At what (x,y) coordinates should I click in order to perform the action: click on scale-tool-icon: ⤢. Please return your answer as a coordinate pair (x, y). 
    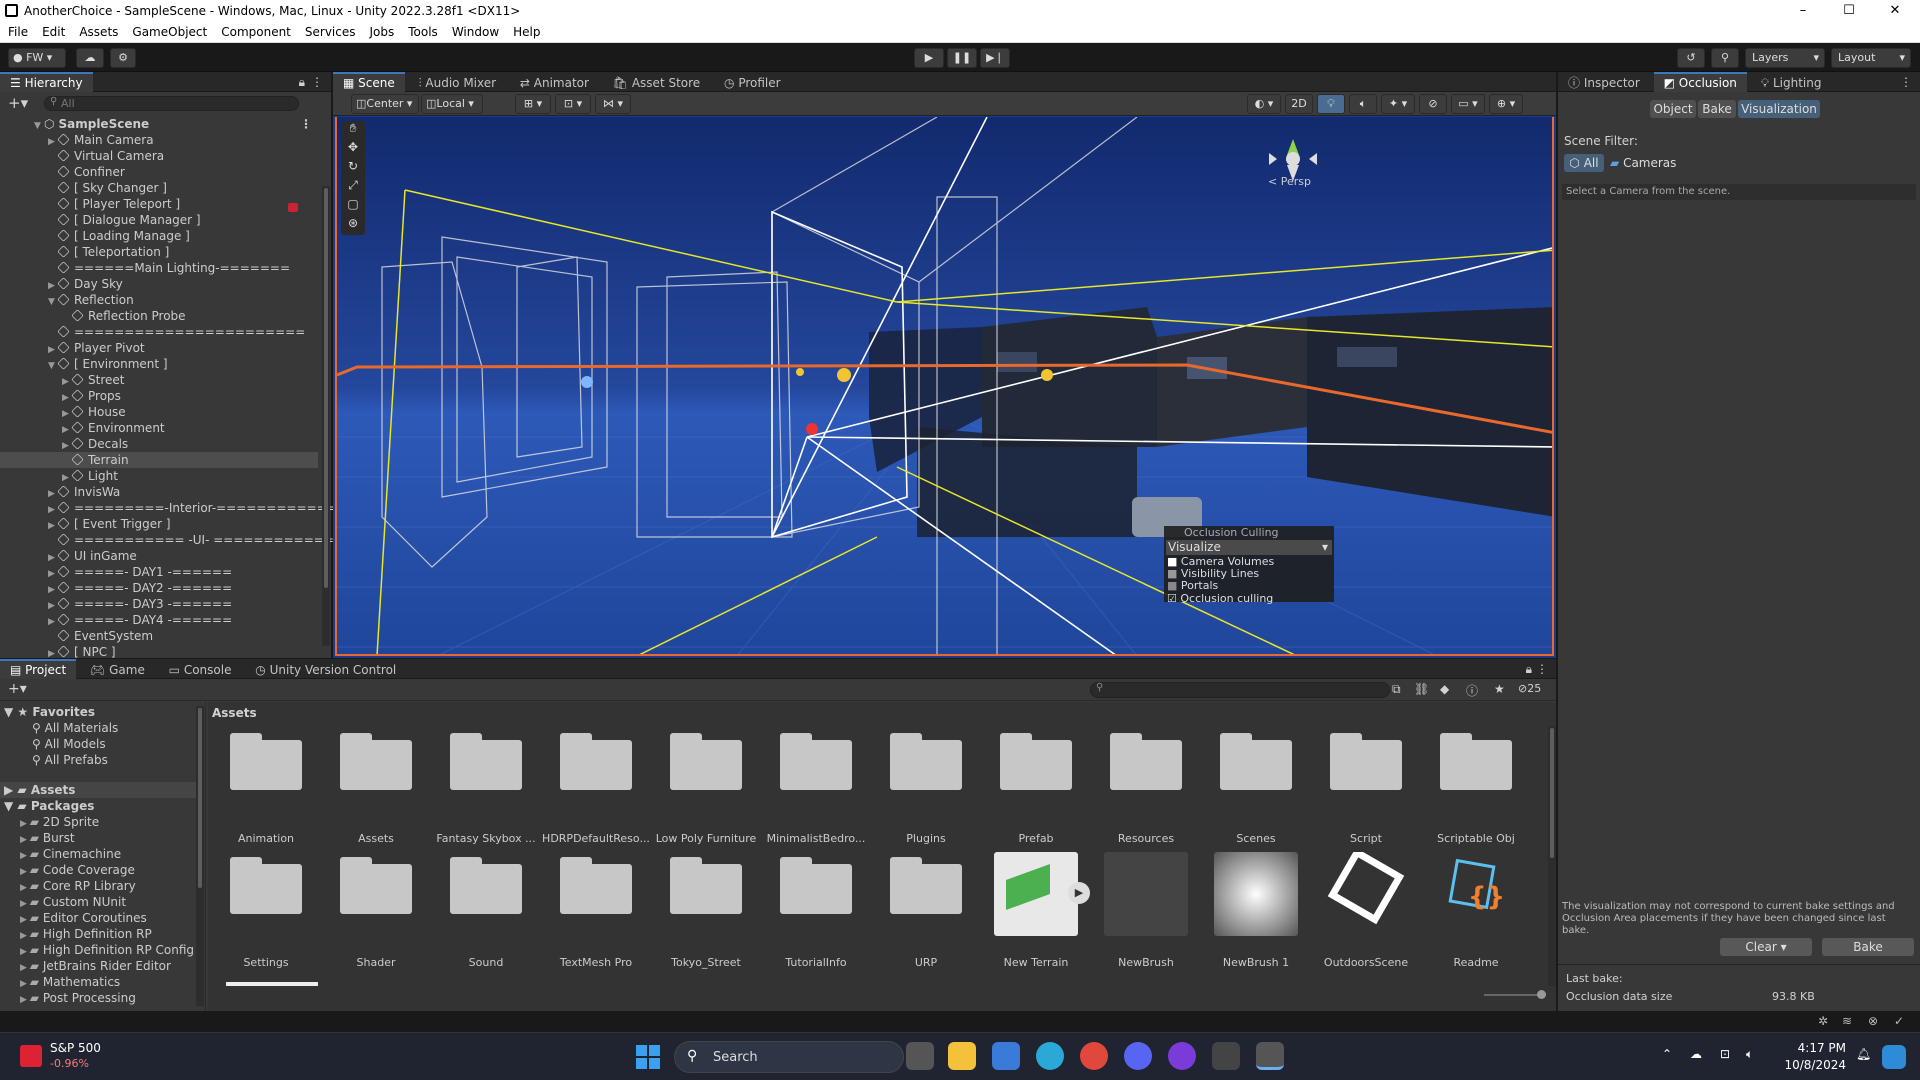
    Looking at the image, I should click on (353, 187).